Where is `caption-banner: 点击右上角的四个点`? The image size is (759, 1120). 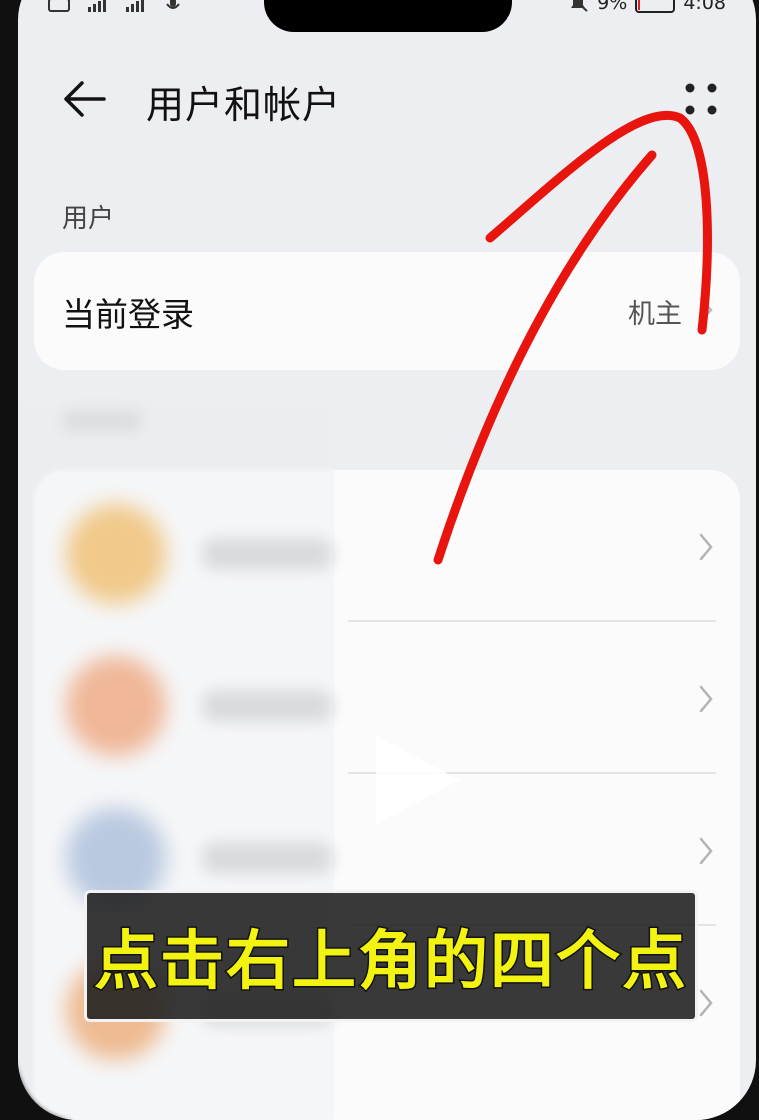 caption-banner: 点击右上角的四个点 is located at coordinates (391, 956).